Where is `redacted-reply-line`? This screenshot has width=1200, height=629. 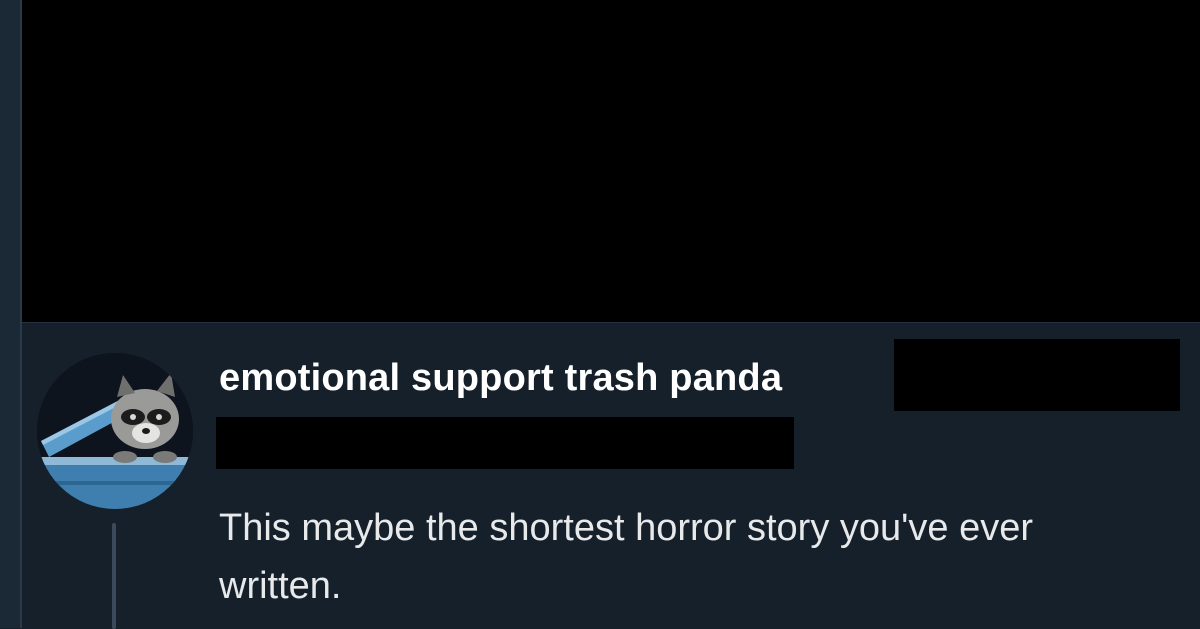
redacted-reply-line is located at coordinates (505, 443).